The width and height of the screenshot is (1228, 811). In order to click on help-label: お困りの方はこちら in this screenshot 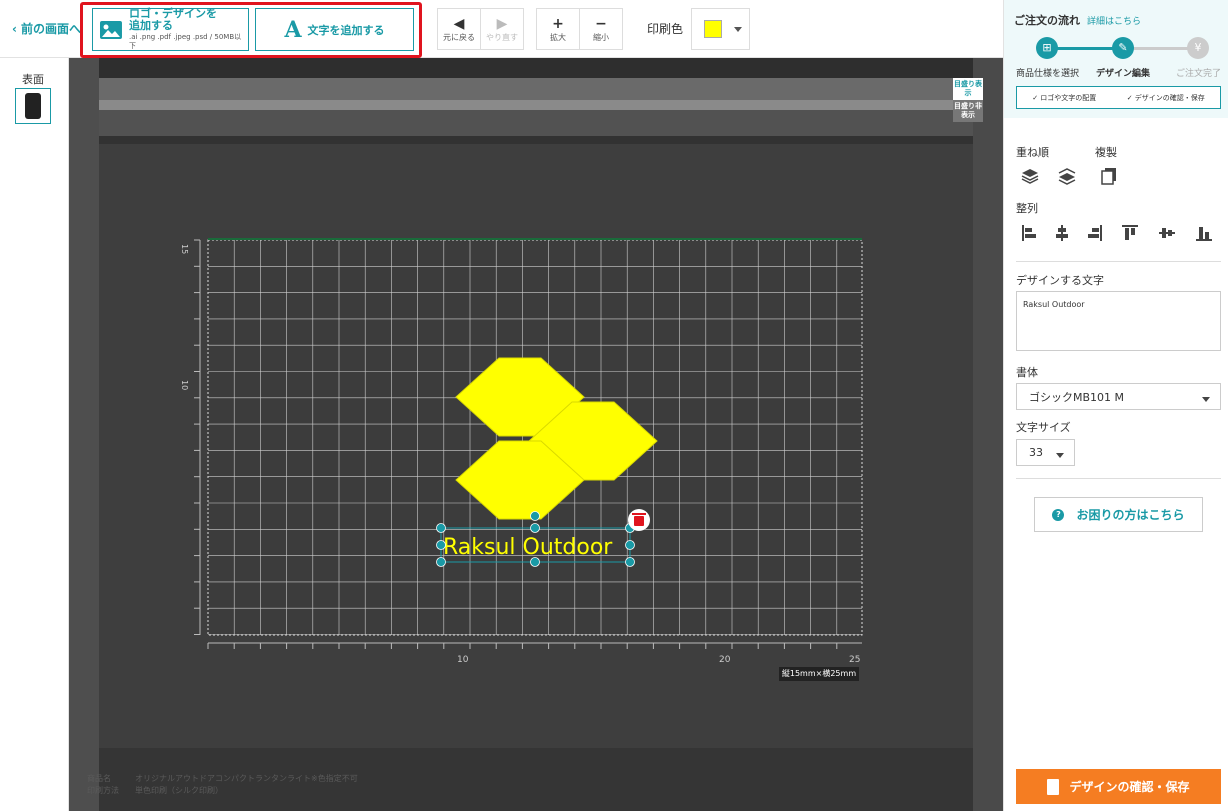, I will do `click(1130, 515)`.